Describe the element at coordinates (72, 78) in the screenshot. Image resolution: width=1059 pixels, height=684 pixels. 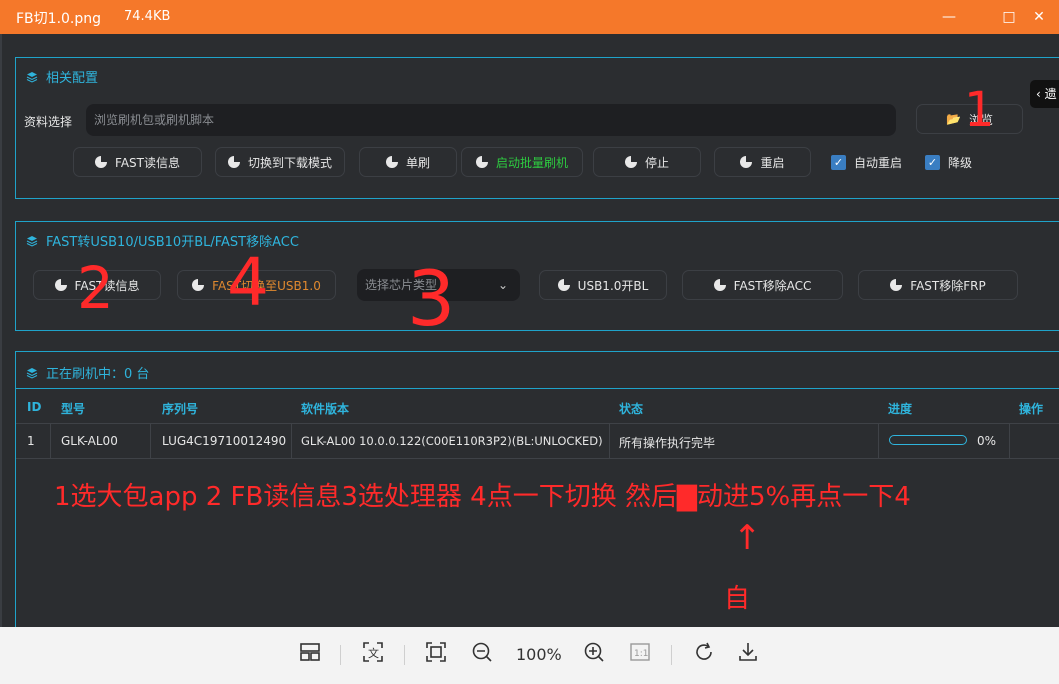
I see `config-panel-title: 相关配置` at that location.